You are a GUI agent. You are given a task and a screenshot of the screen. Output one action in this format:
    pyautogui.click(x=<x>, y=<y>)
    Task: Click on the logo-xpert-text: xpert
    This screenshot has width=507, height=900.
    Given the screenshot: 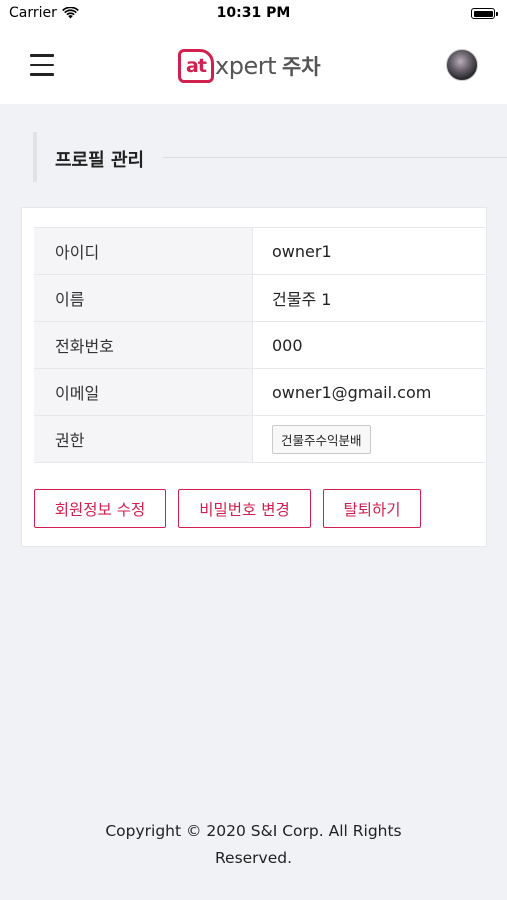 What is the action you would take?
    pyautogui.click(x=245, y=66)
    